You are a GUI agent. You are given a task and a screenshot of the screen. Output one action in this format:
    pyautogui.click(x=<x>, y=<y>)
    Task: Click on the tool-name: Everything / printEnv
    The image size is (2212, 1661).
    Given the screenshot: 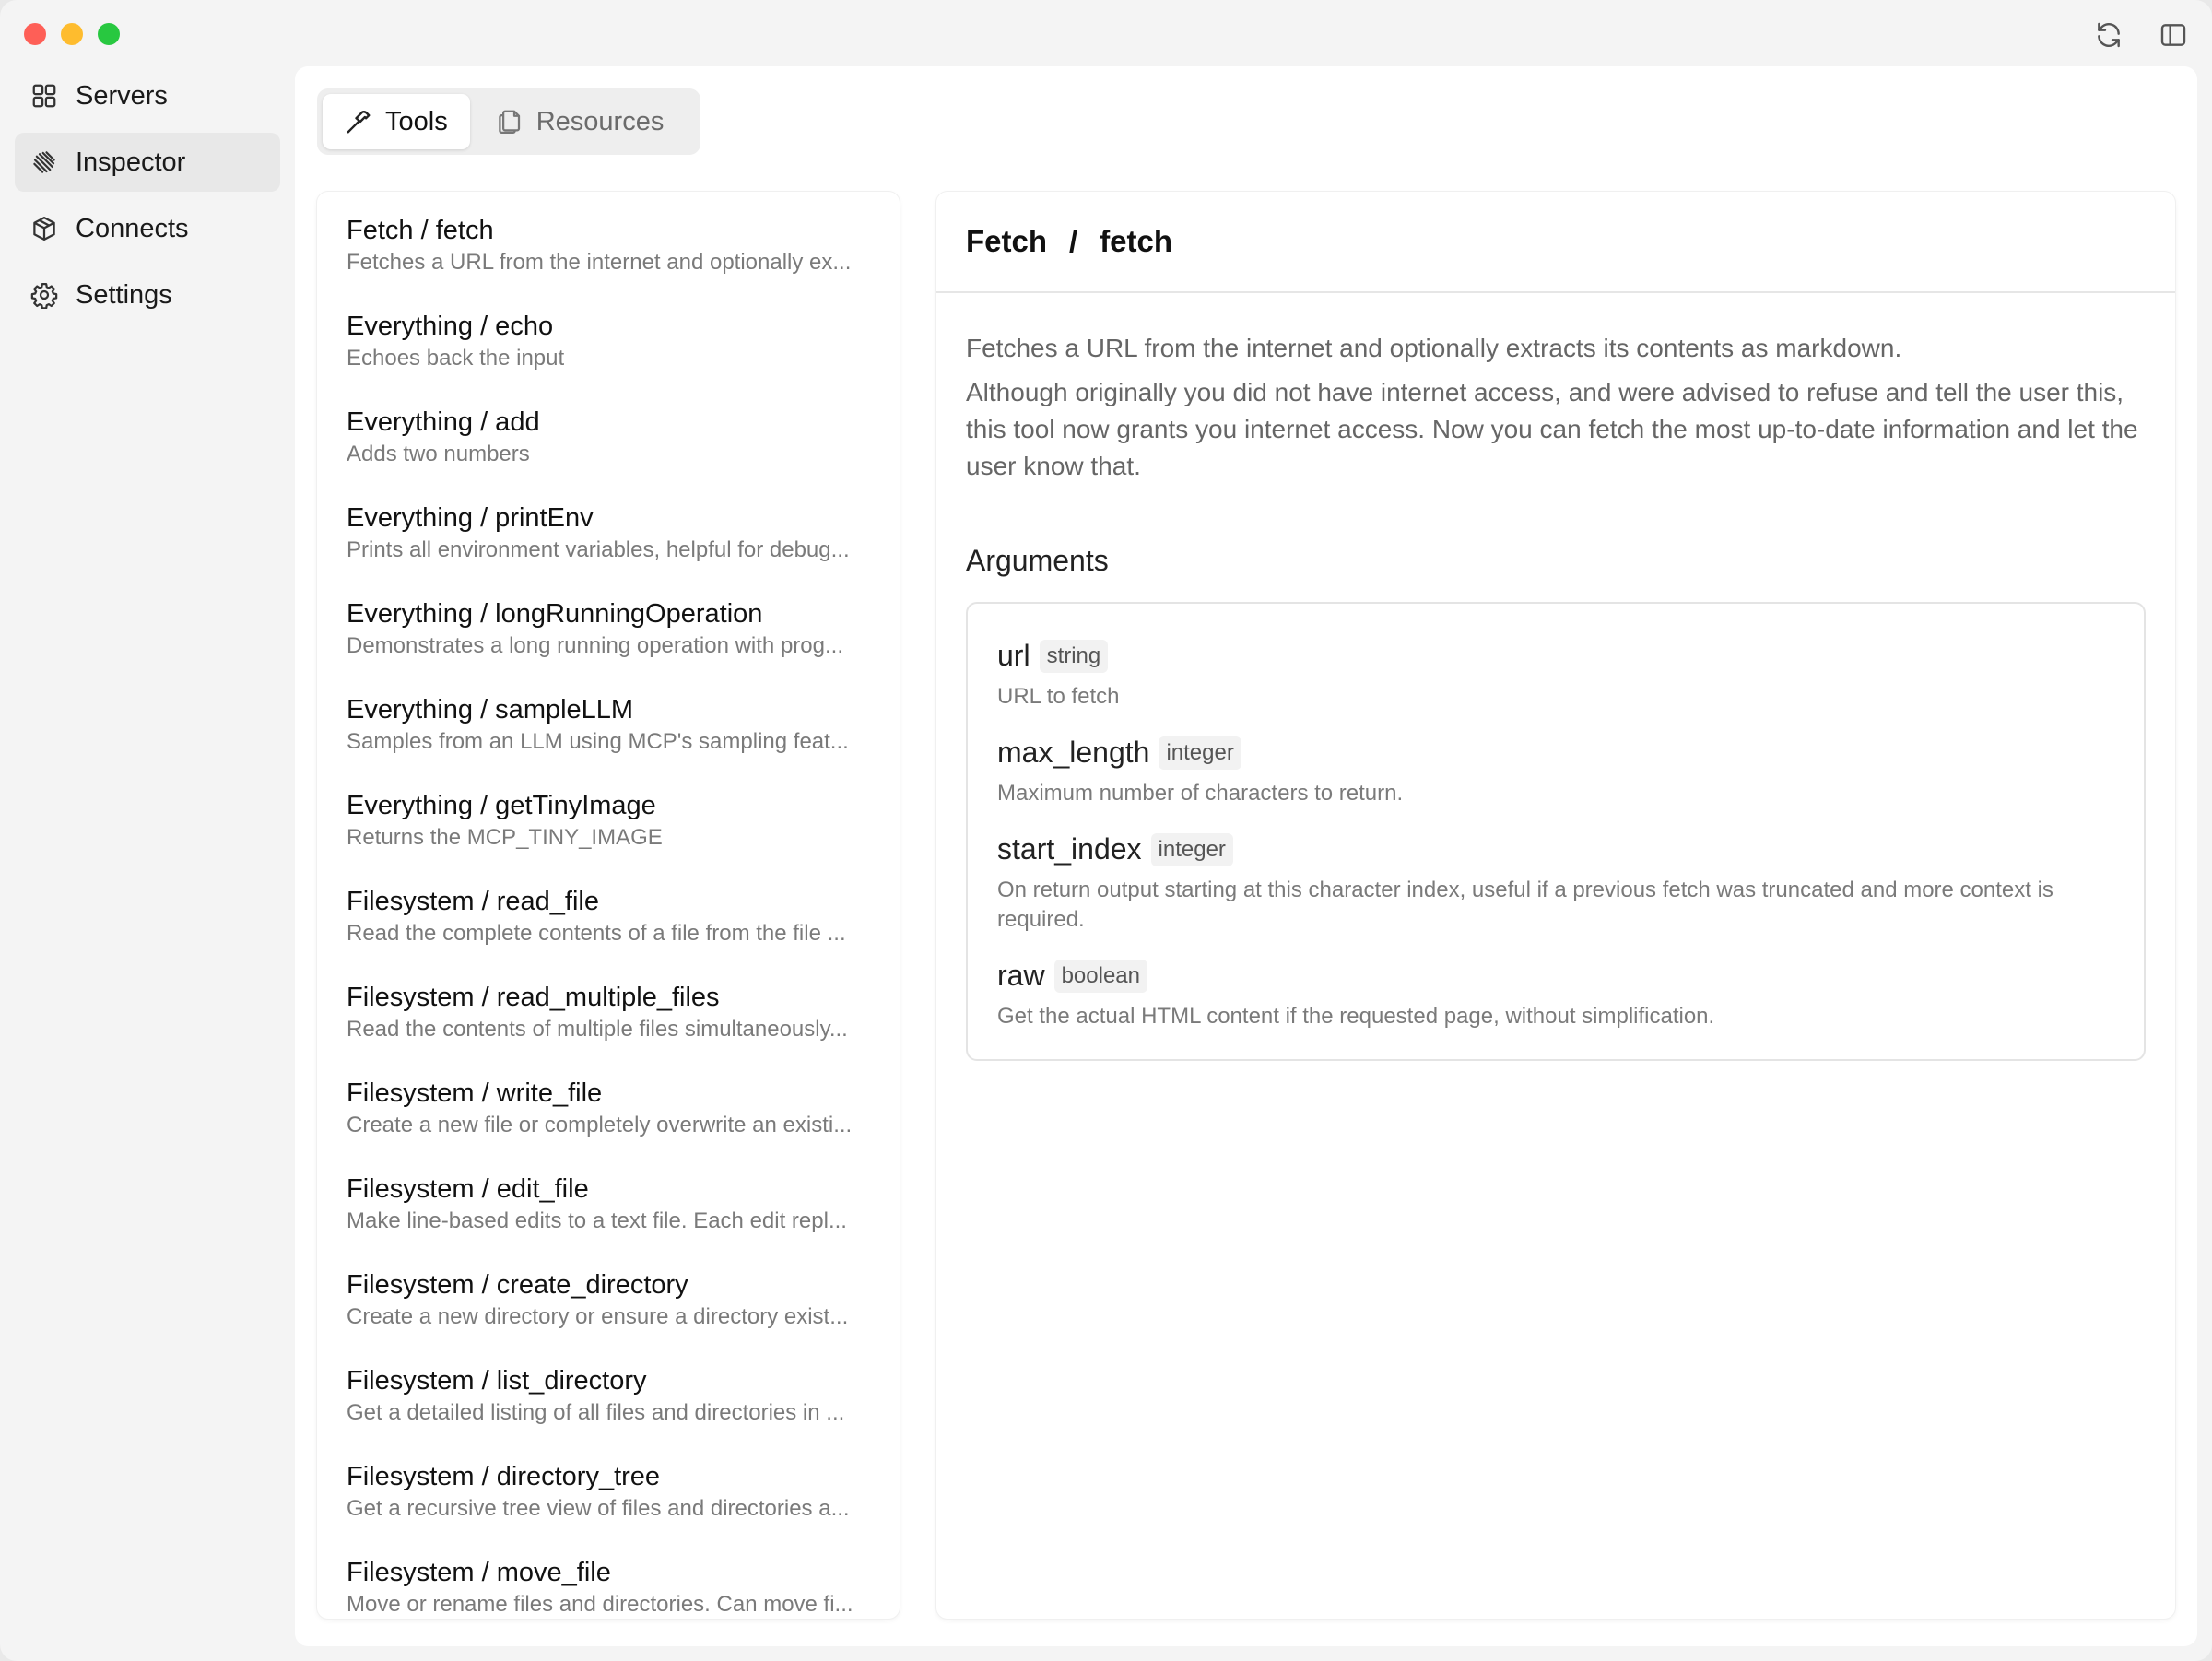 What is the action you would take?
    pyautogui.click(x=470, y=518)
    